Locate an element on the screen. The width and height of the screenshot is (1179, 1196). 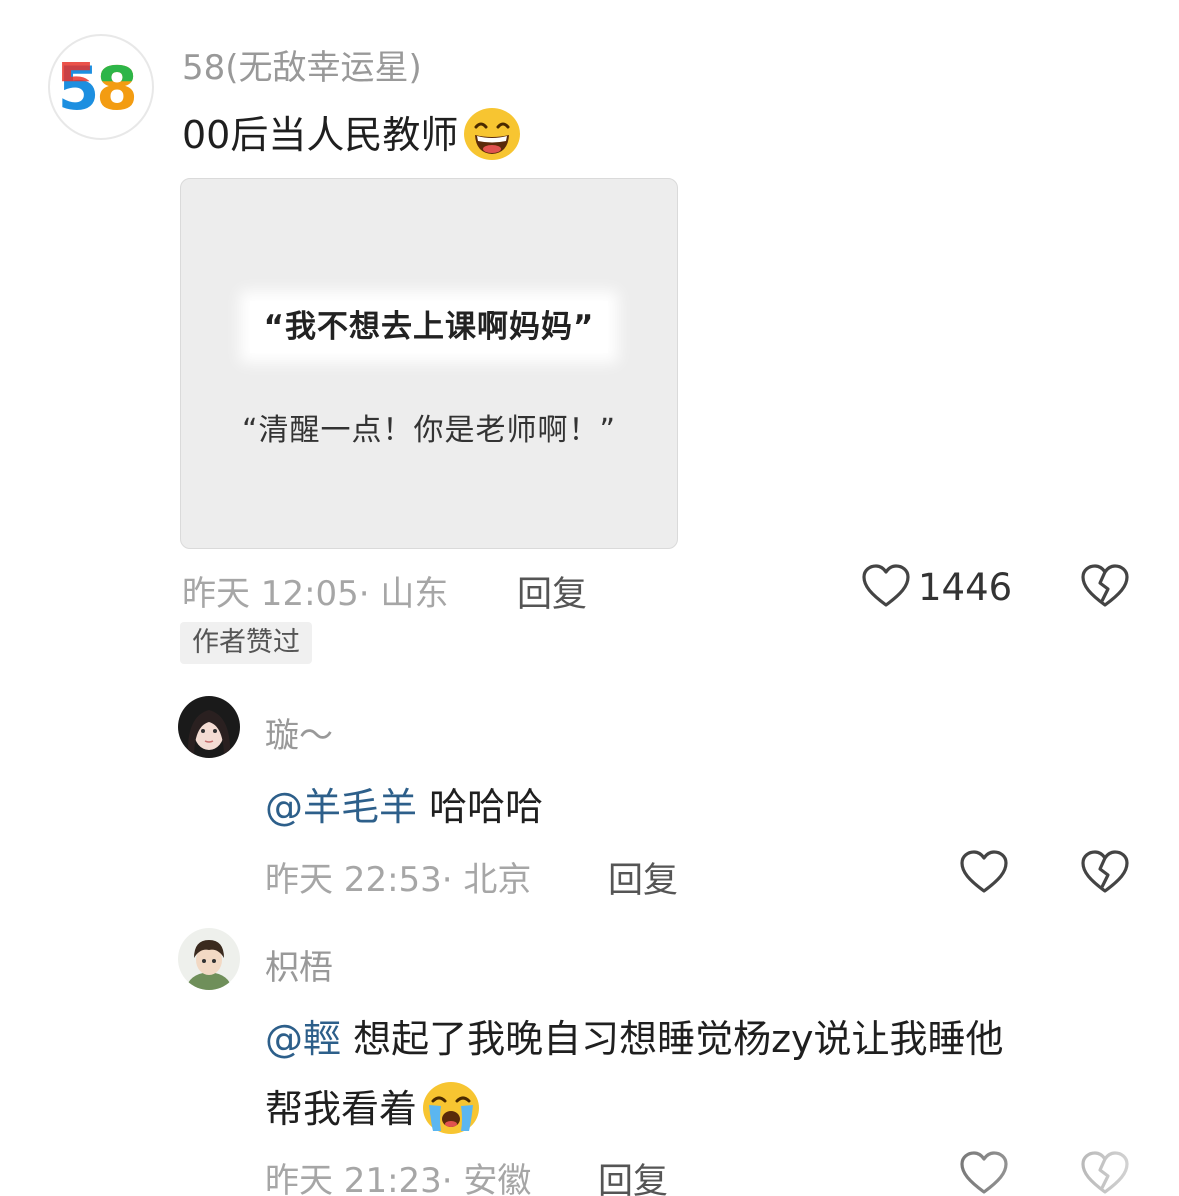
comment-text-line-1: @輕 想起了我晚自习想睡觉杨zy说让我睡他 is located at coordinates (634, 1035).